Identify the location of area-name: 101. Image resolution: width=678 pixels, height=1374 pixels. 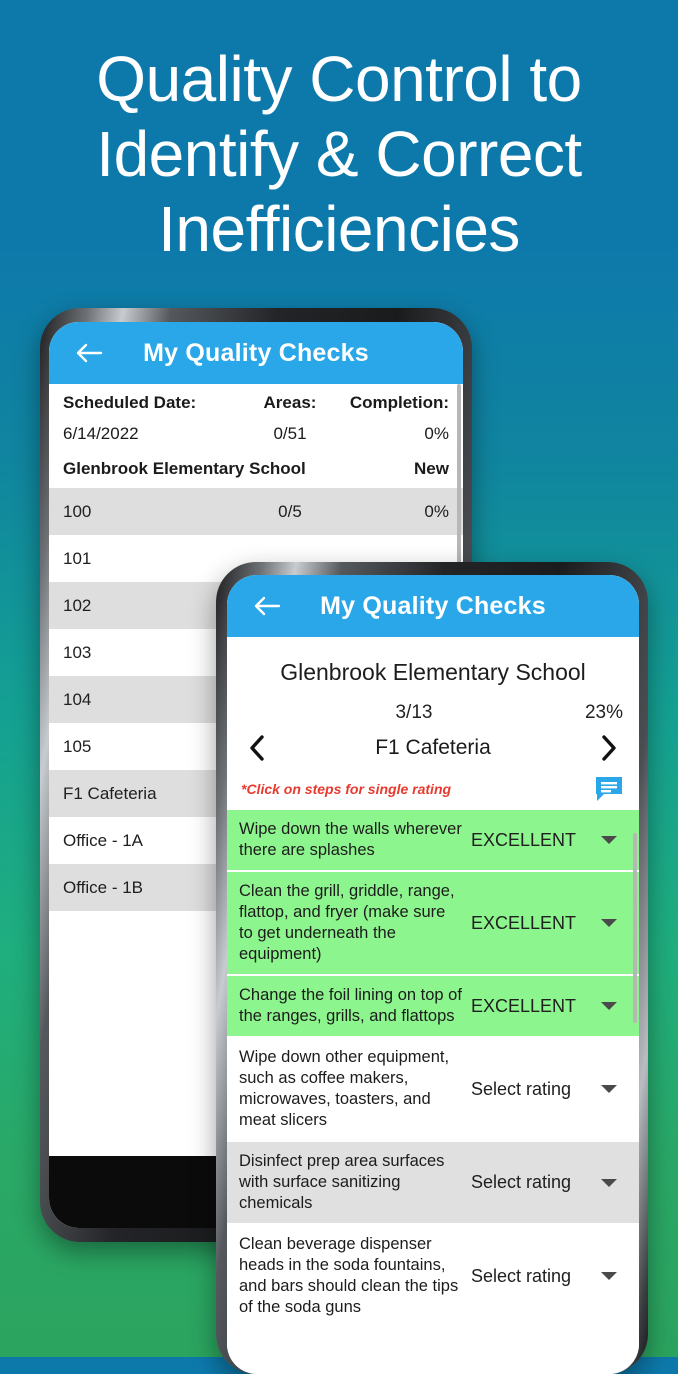
(77, 558).